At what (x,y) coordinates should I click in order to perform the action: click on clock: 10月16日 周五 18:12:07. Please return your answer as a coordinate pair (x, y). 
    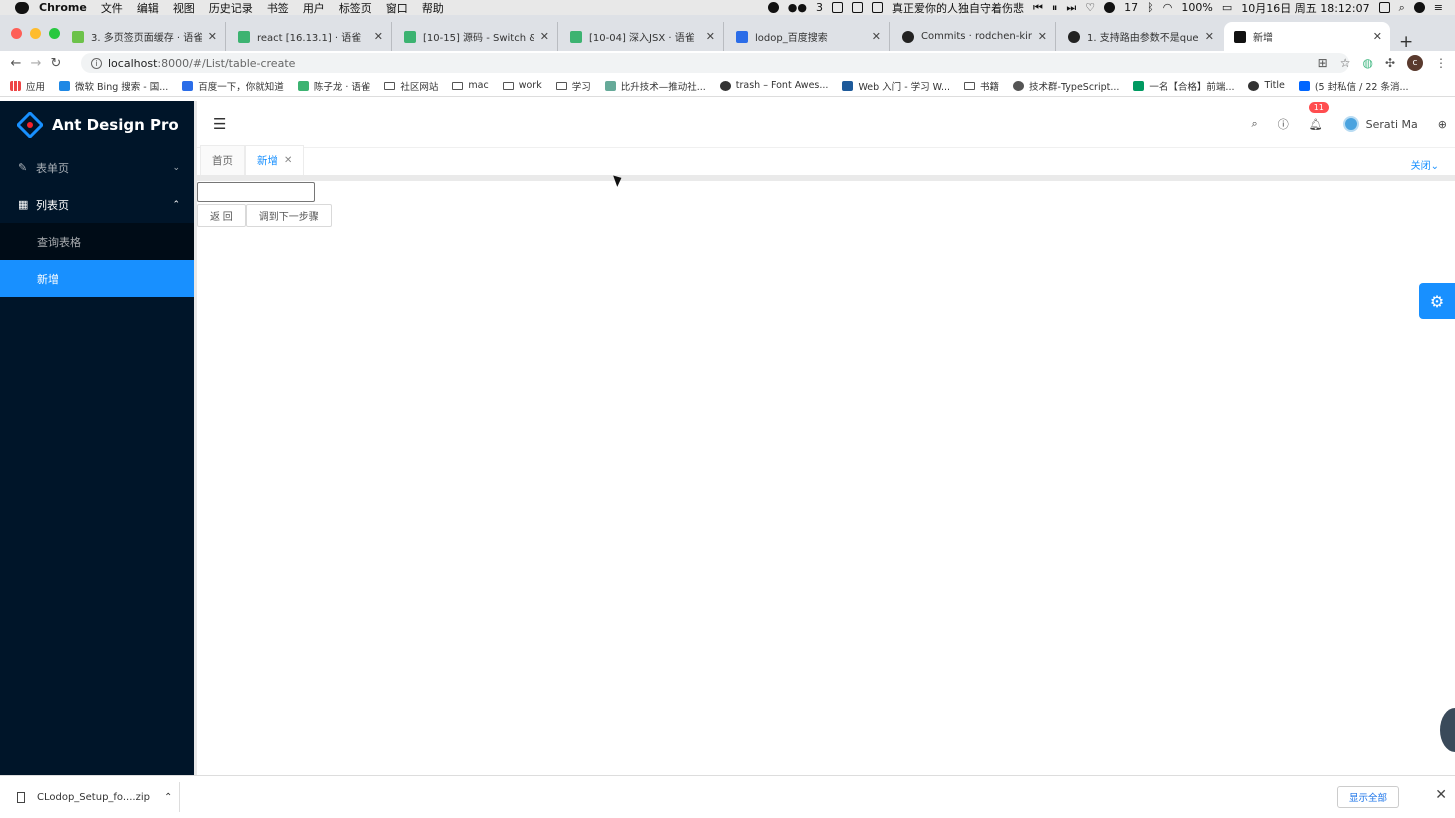
    Looking at the image, I should click on (1305, 8).